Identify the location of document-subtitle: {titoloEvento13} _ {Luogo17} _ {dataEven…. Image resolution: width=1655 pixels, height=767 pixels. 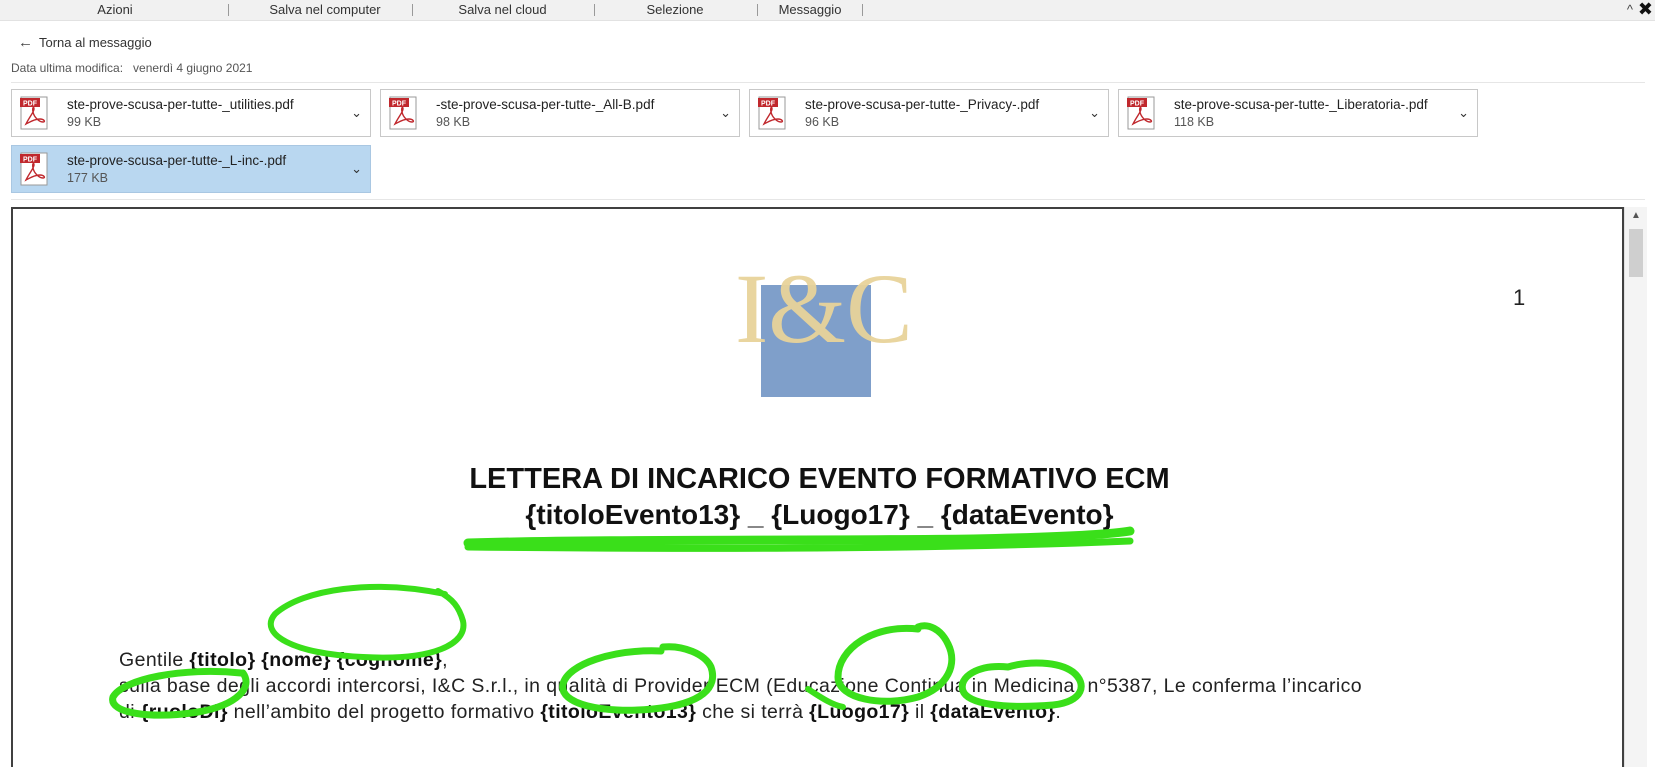
(819, 514).